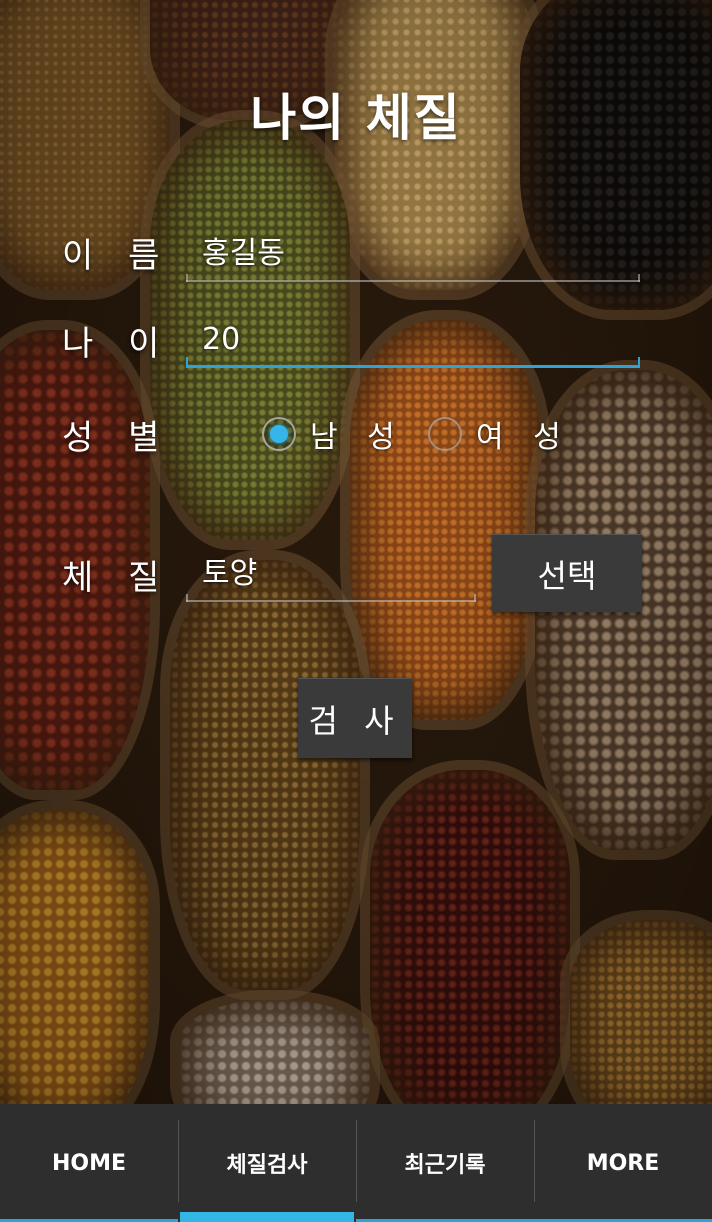  I want to click on tab-recent-records: 최근기록, so click(445, 1163).